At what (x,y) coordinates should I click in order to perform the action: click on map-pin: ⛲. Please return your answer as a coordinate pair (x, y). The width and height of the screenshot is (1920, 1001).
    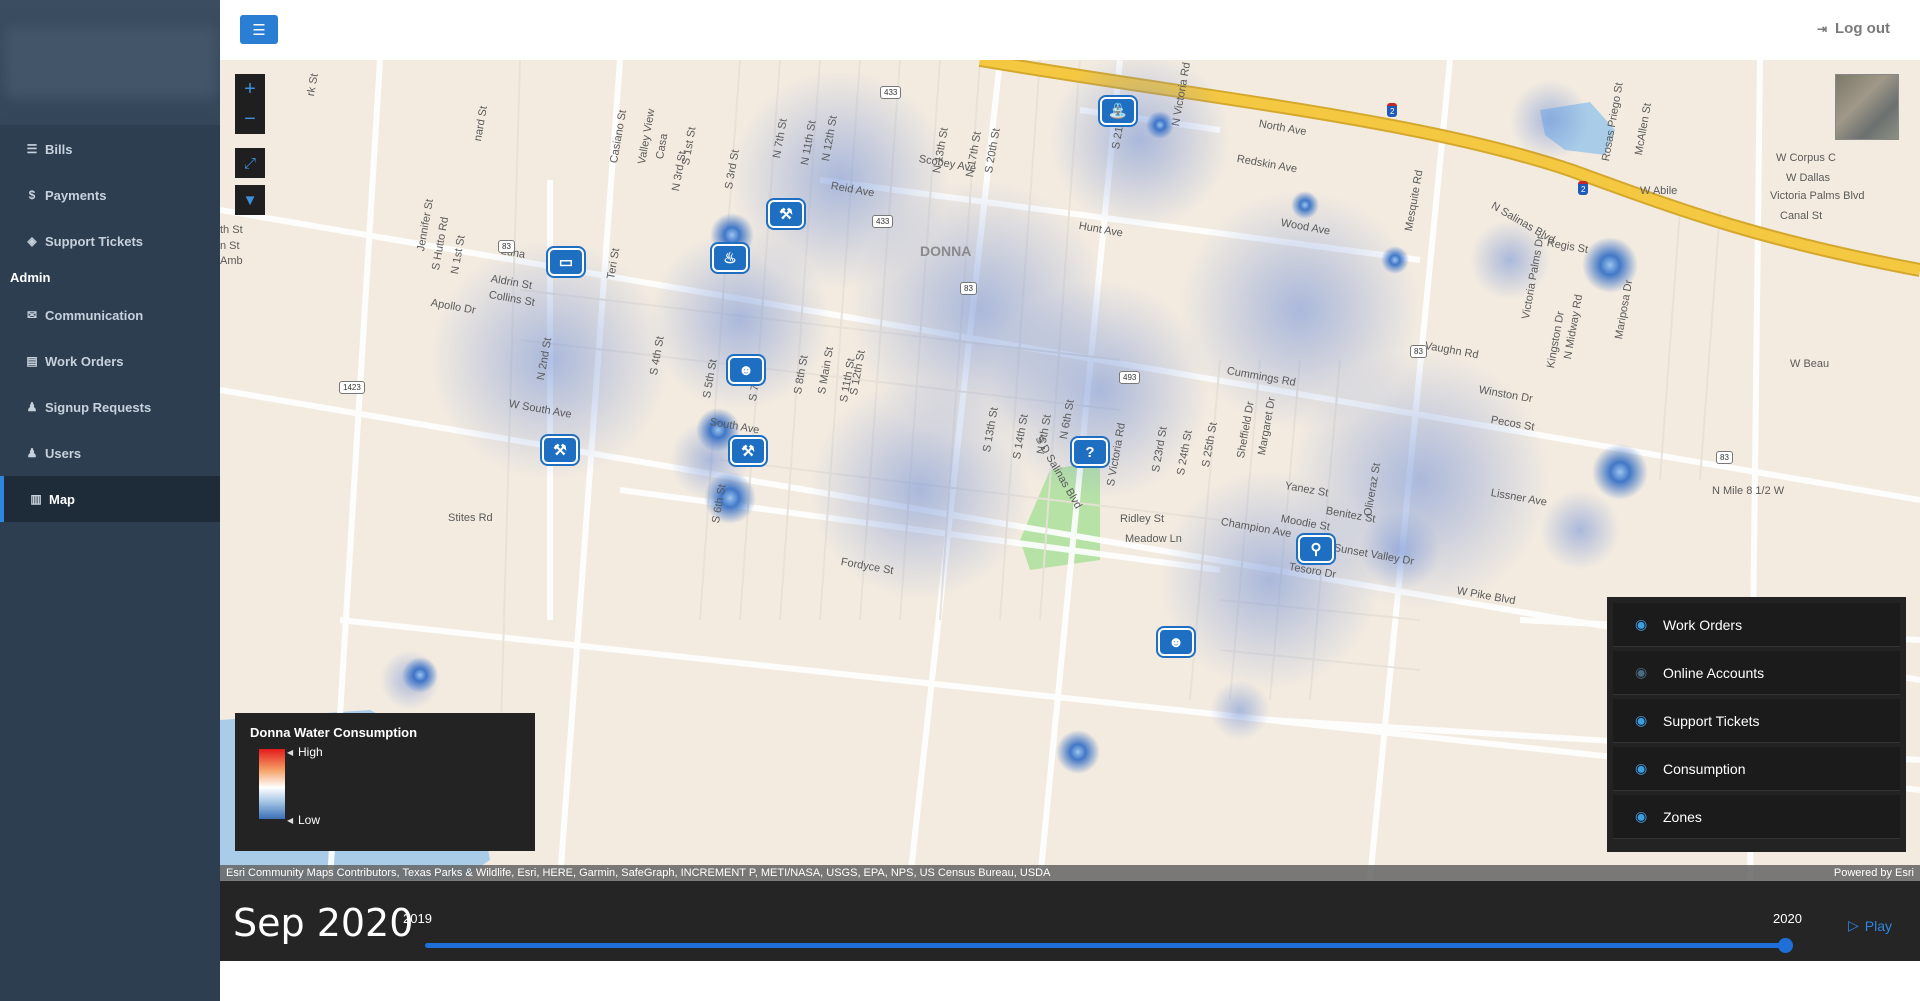
    Looking at the image, I should click on (1118, 111).